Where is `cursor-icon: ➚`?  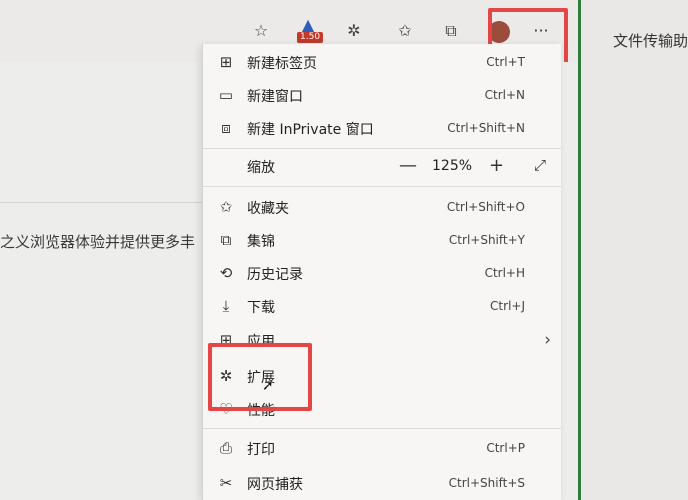 cursor-icon: ➚ is located at coordinates (268, 386).